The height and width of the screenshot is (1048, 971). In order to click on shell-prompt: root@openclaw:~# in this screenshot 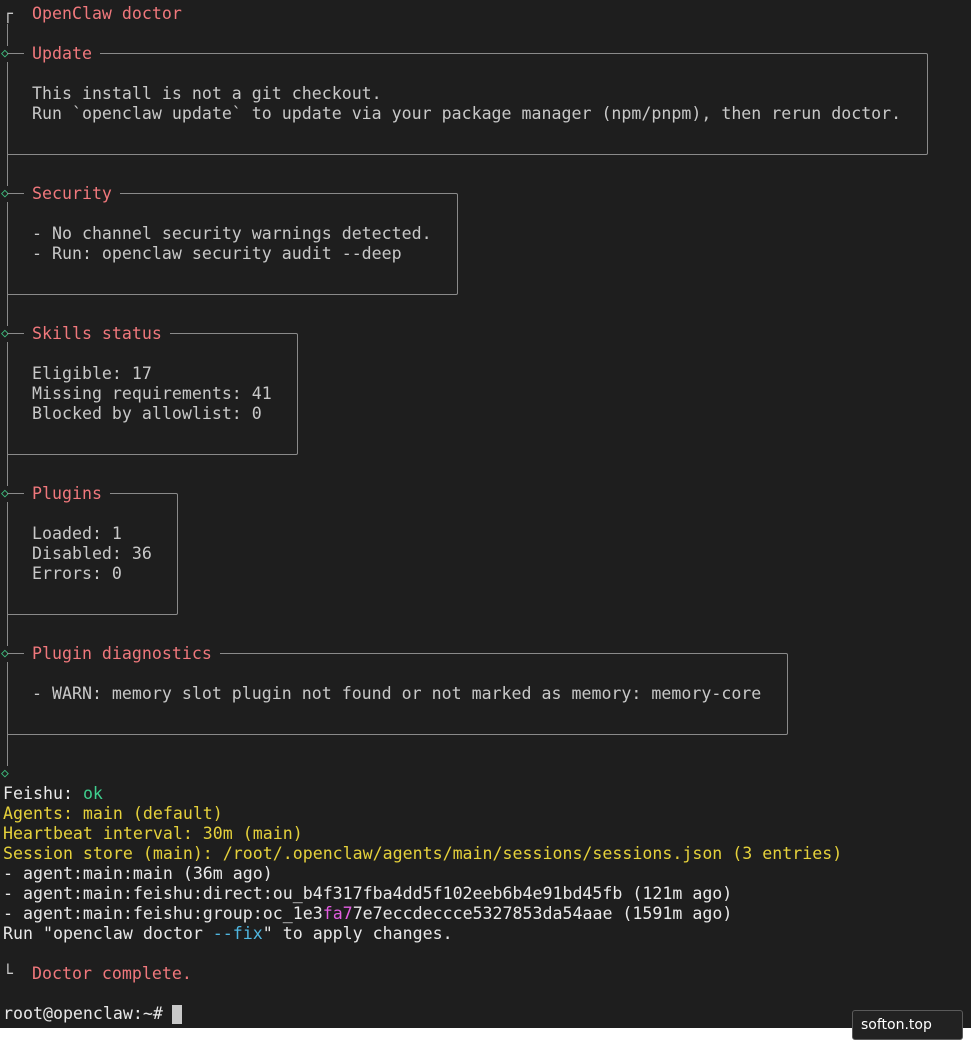, I will do `click(88, 1013)`.